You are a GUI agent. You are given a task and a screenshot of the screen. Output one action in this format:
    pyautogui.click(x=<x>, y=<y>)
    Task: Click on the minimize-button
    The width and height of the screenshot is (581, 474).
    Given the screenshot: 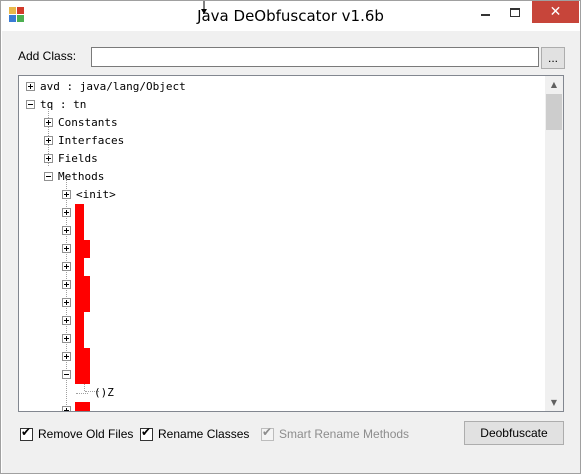 What is the action you would take?
    pyautogui.click(x=485, y=12)
    